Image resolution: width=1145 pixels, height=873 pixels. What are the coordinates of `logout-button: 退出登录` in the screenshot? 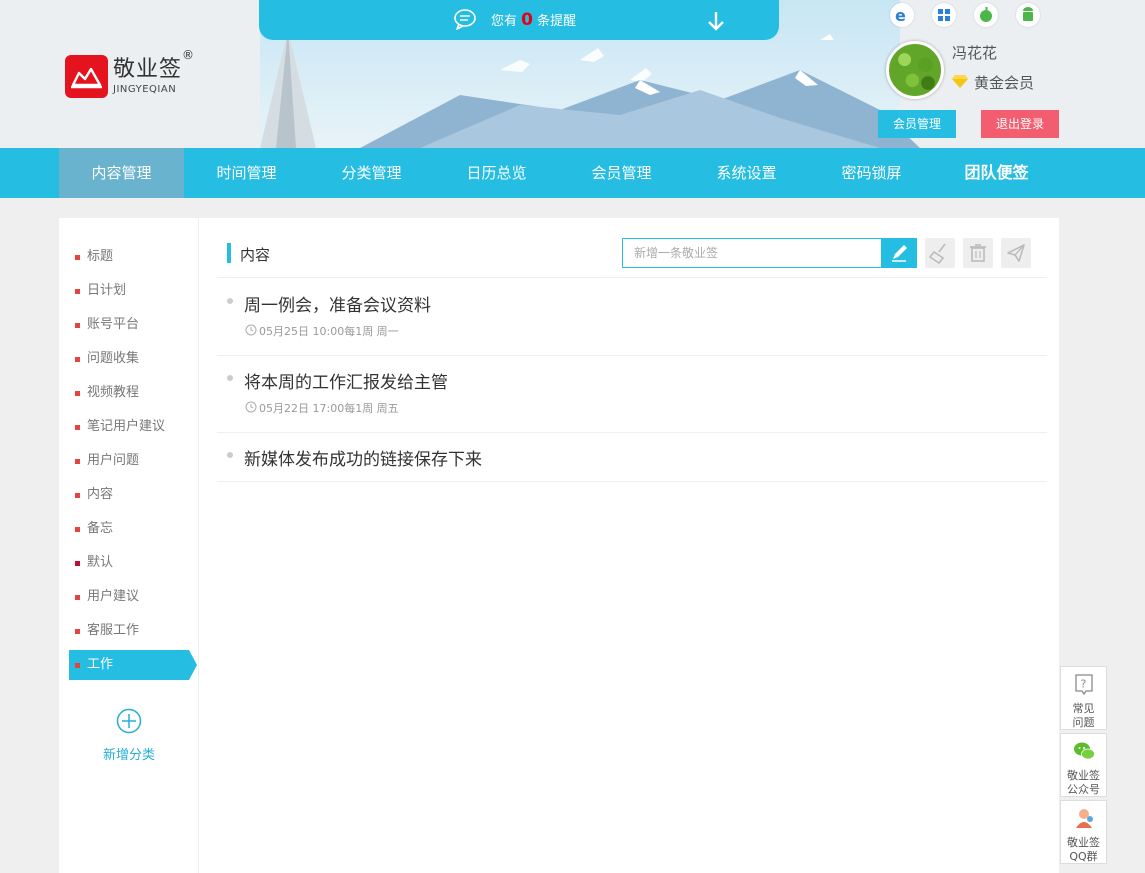 It's located at (1020, 124).